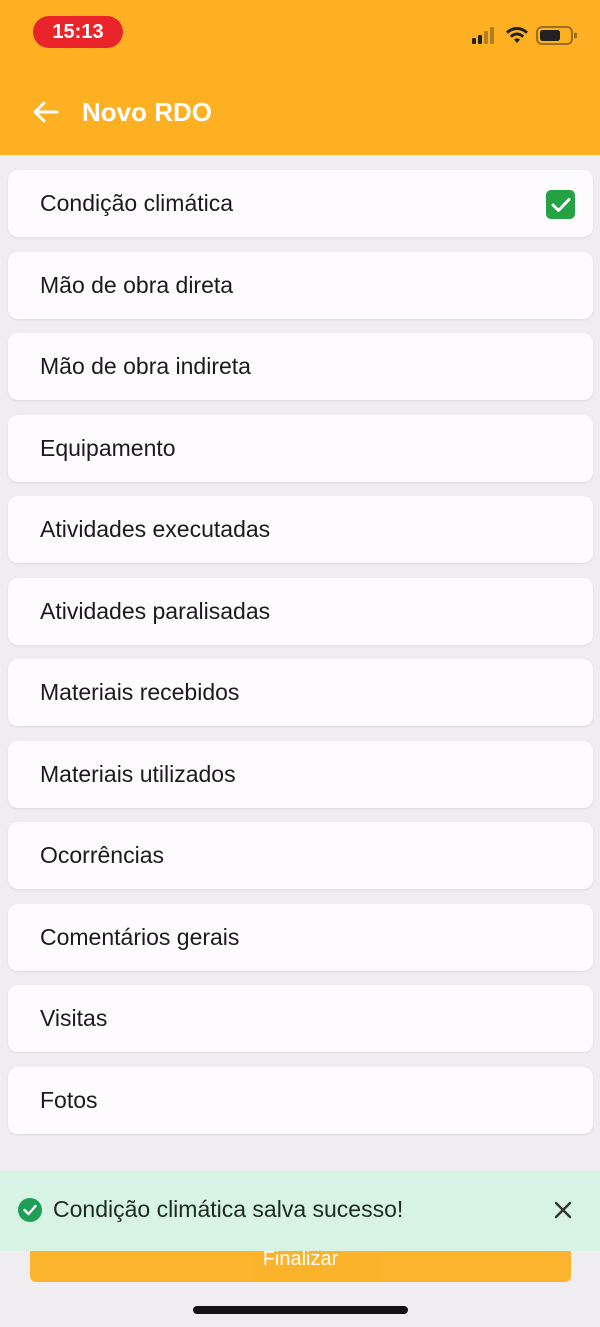 The image size is (600, 1327). What do you see at coordinates (300, 1018) in the screenshot?
I see `section-item-visitas: Visitas` at bounding box center [300, 1018].